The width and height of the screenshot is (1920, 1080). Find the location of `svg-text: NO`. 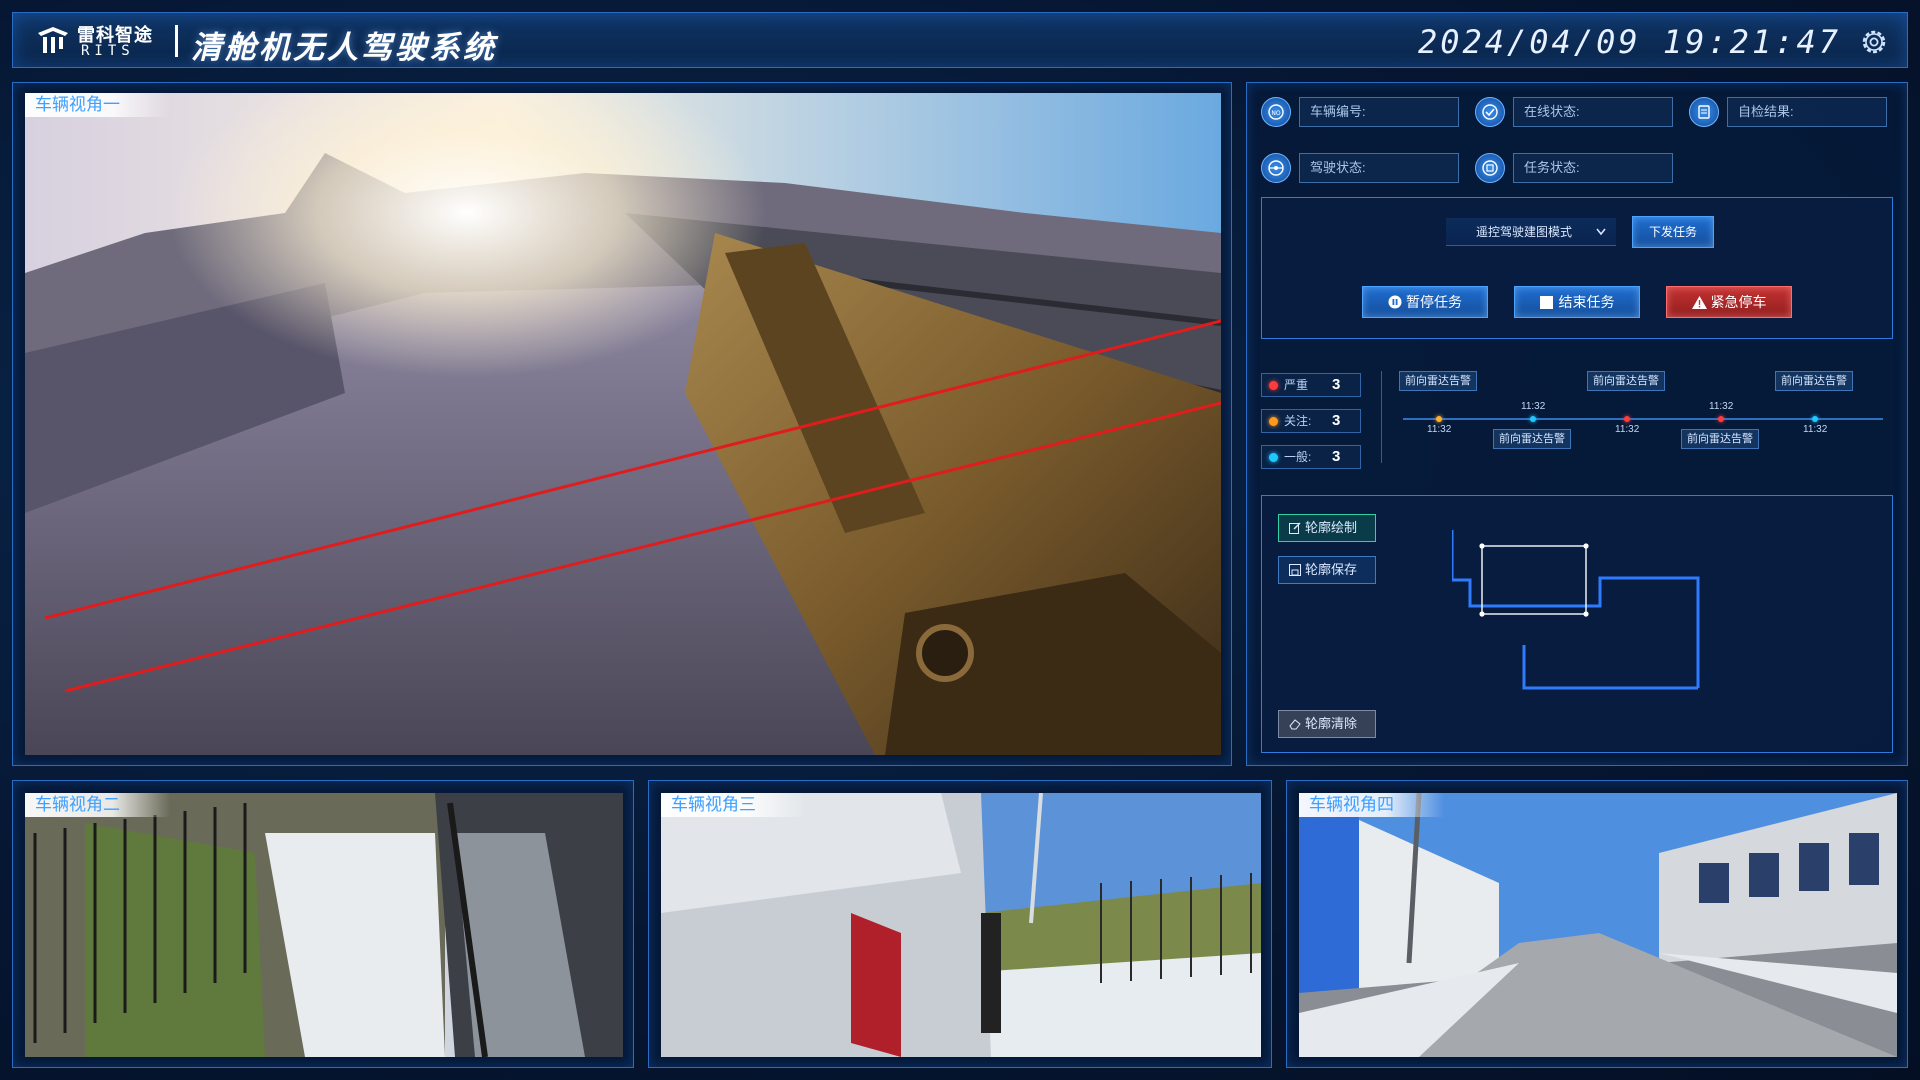

svg-text: NO is located at coordinates (1275, 113).